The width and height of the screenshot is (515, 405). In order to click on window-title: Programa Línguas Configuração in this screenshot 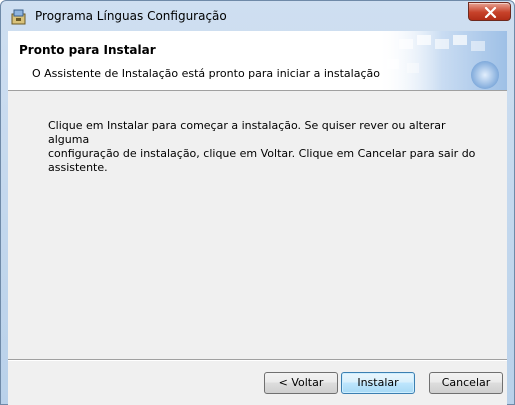, I will do `click(131, 16)`.